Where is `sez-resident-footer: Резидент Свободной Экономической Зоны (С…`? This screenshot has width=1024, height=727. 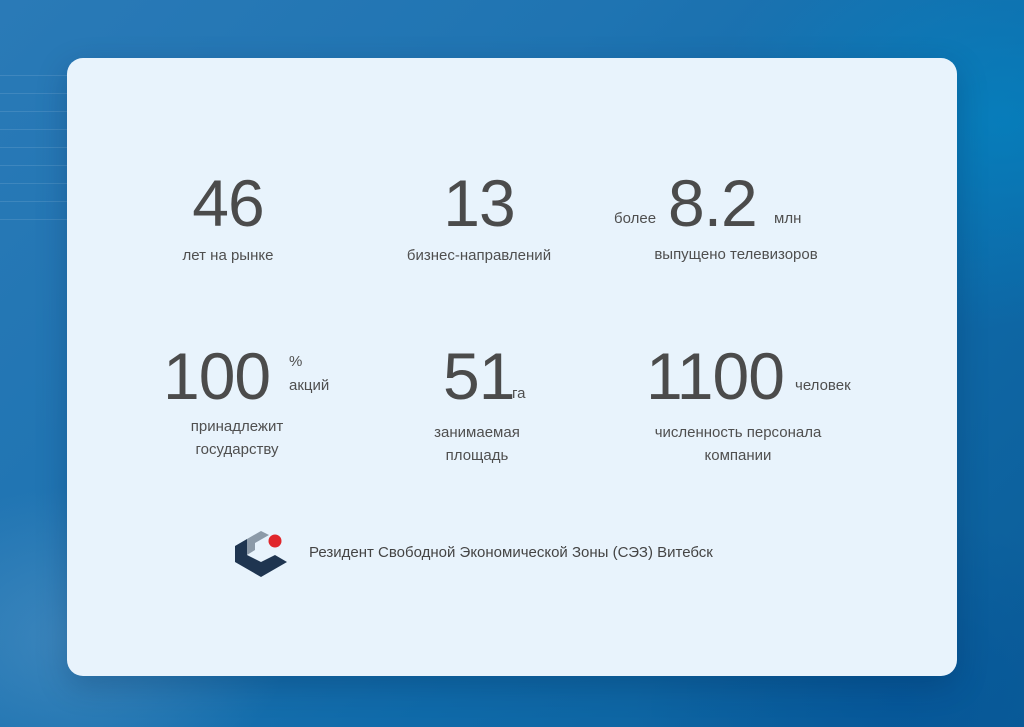
sez-resident-footer: Резидент Свободной Экономической Зоны (С… is located at coordinates (472, 552).